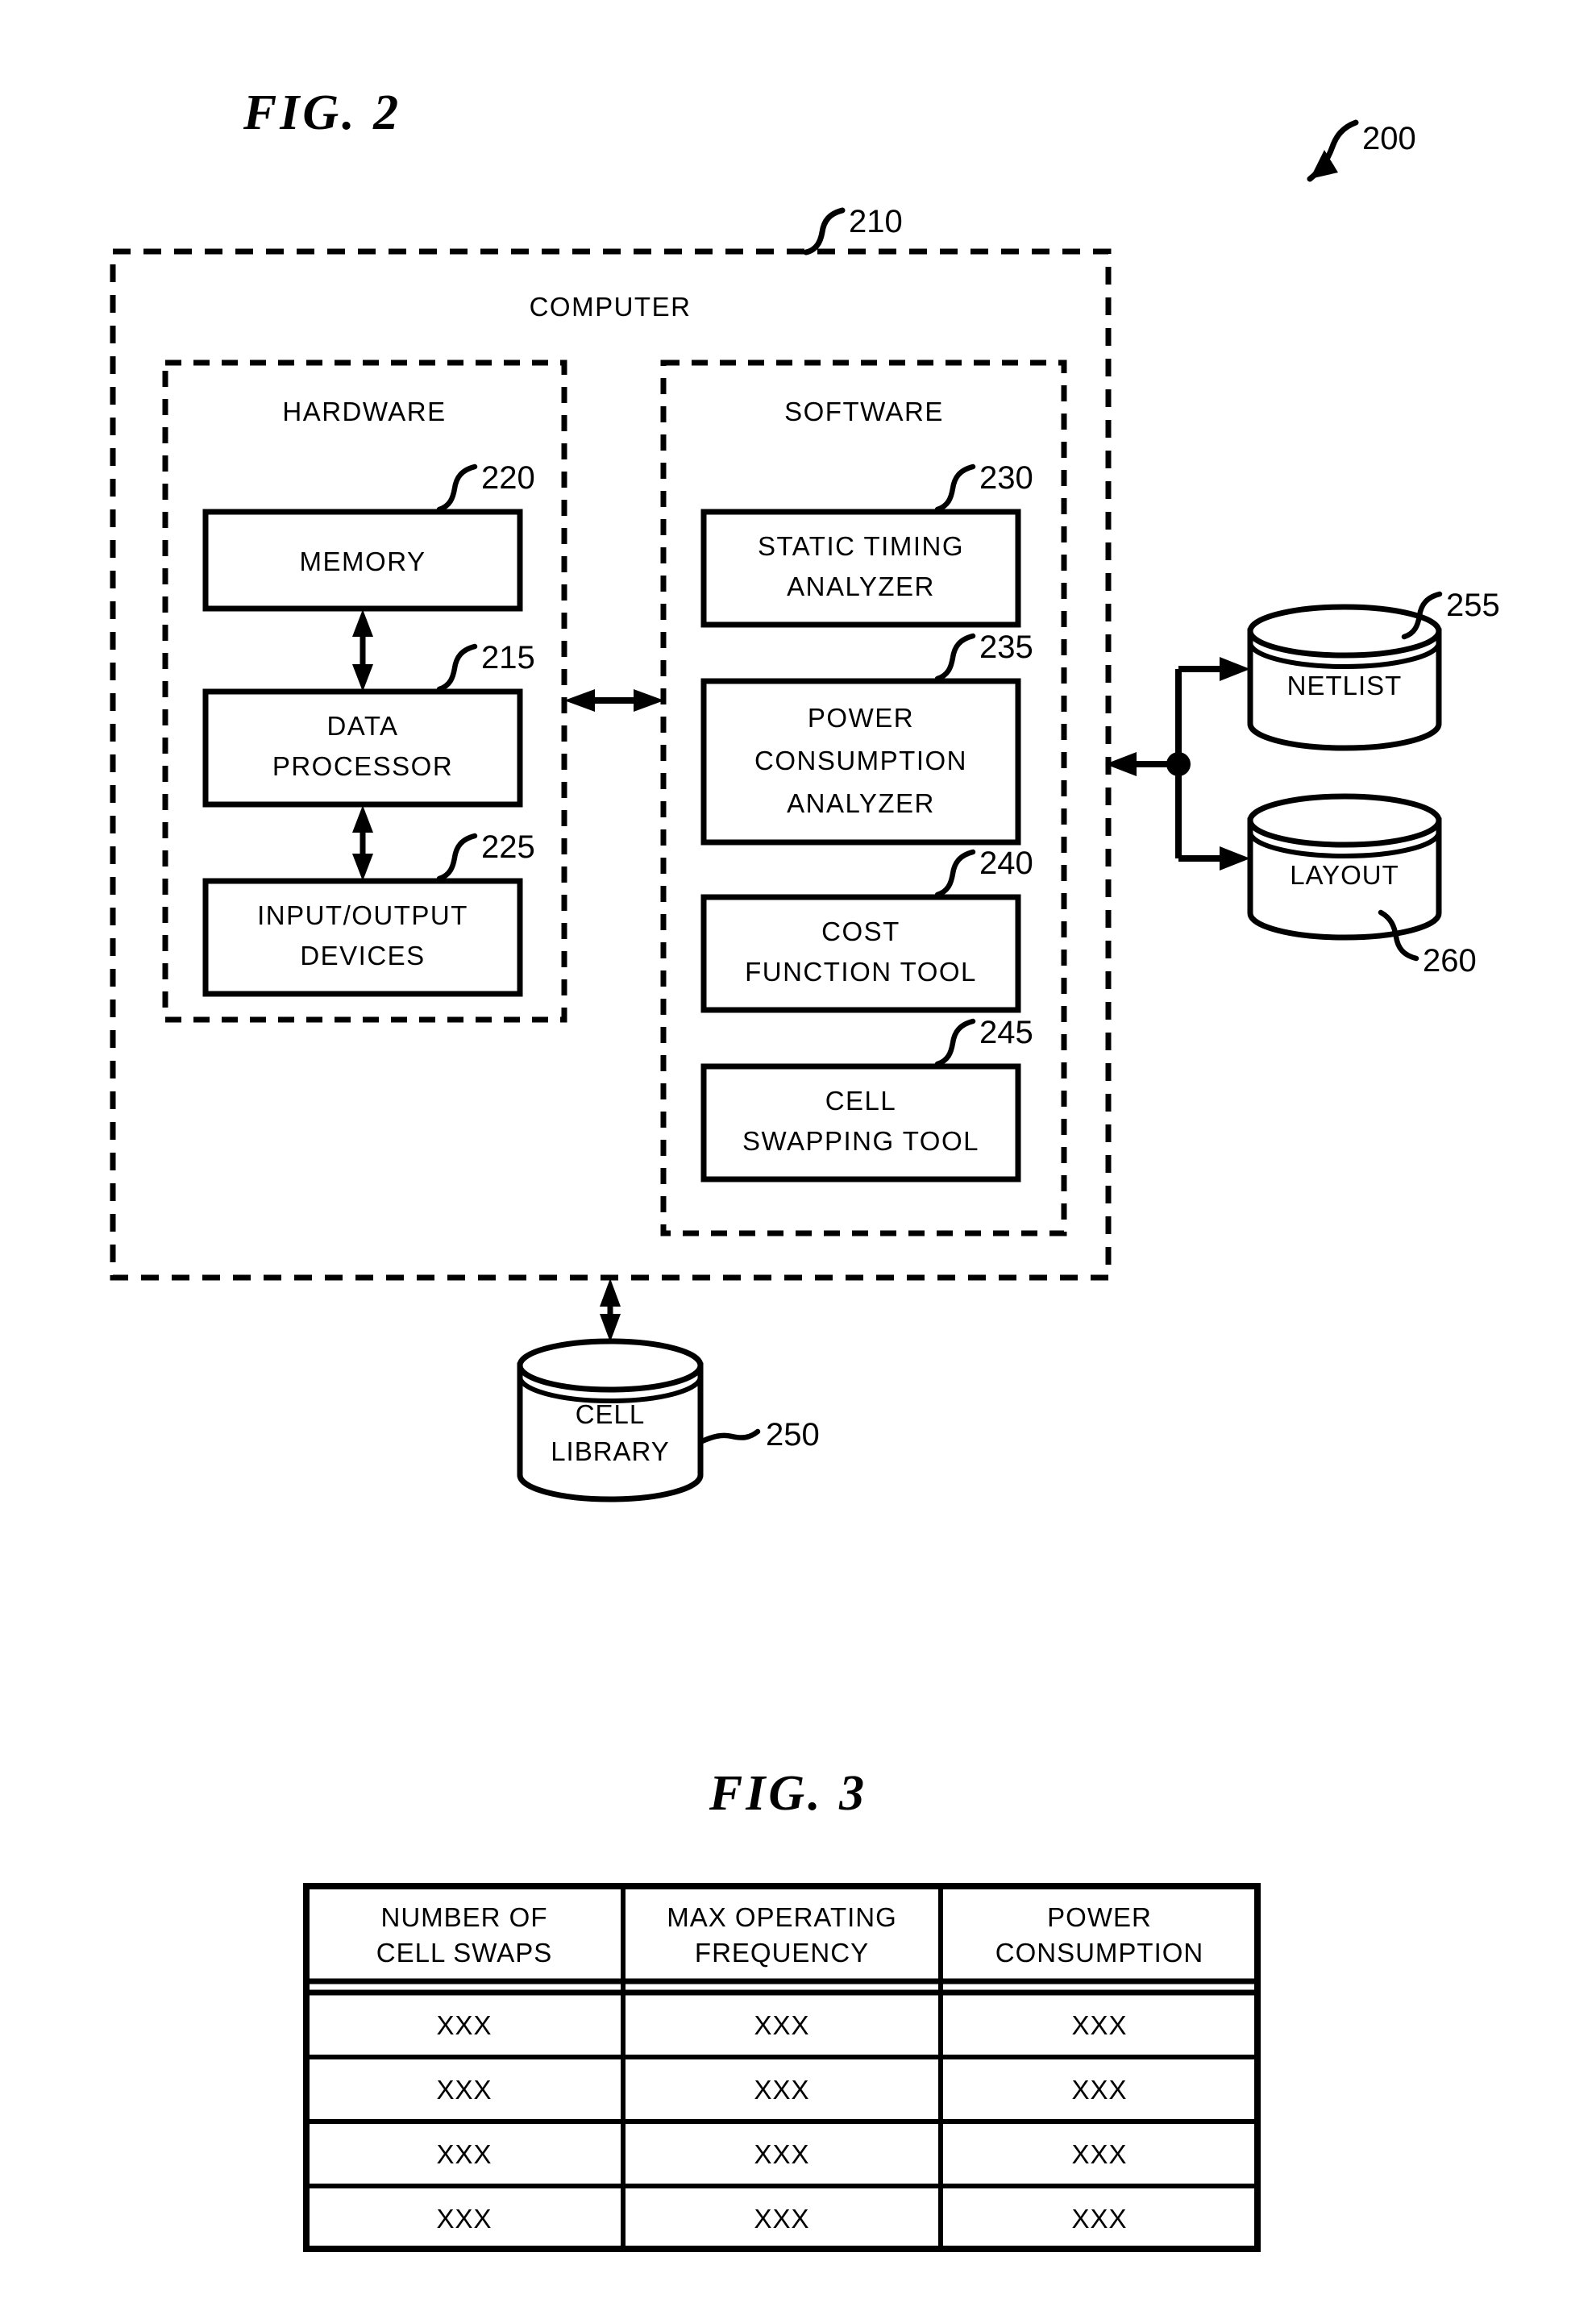 The height and width of the screenshot is (2319, 1596). Describe the element at coordinates (860, 569) in the screenshot. I see `static-timing-analyzer-block: STATIC TIMING ANALYZER` at that location.